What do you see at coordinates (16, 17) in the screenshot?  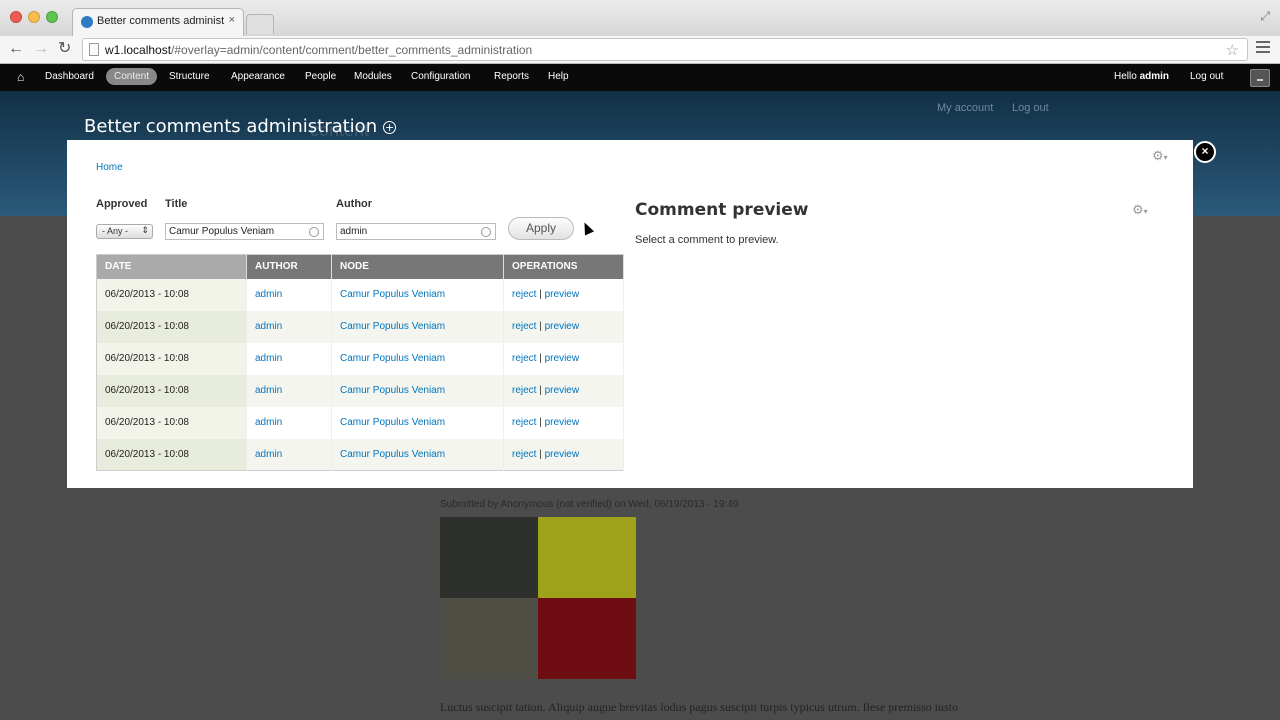 I see `close-window-icon` at bounding box center [16, 17].